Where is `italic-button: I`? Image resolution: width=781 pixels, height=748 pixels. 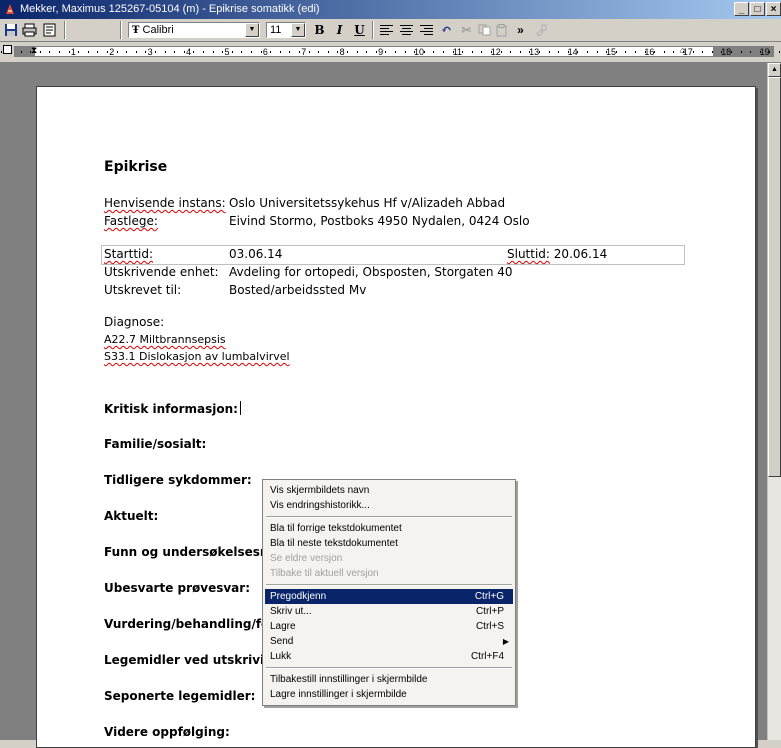 italic-button: I is located at coordinates (339, 30).